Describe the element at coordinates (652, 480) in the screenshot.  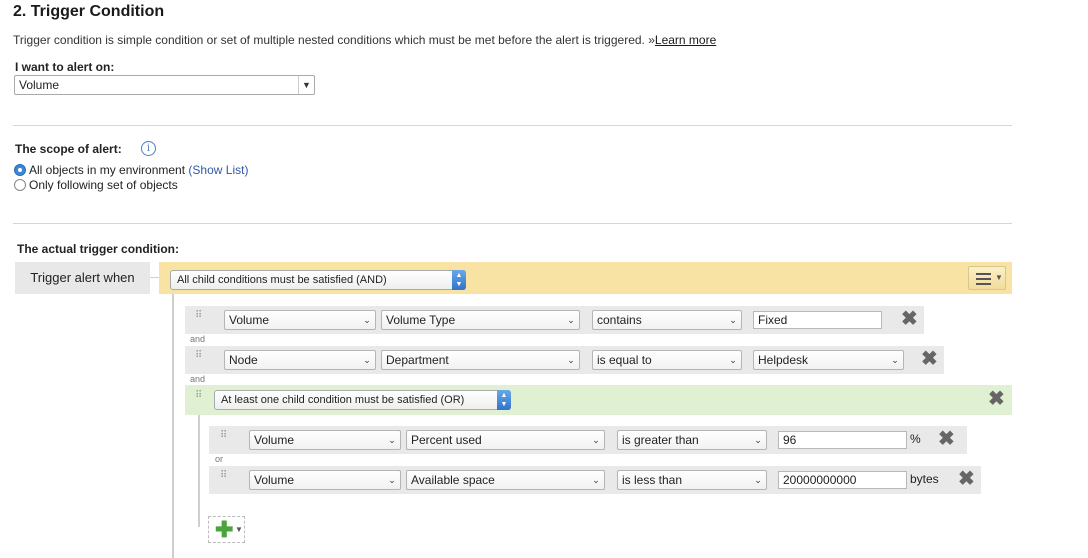
I see `condition-operator-value: is less than` at that location.